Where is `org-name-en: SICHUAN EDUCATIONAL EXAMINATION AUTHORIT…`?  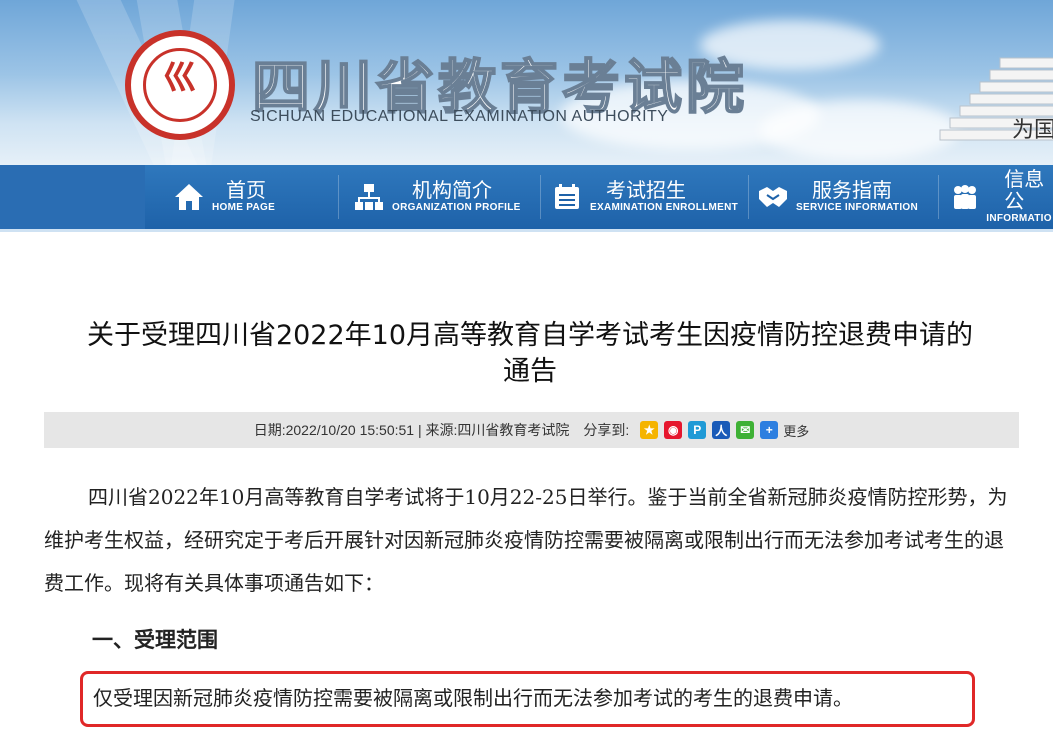
org-name-en: SICHUAN EDUCATIONAL EXAMINATION AUTHORIT… is located at coordinates (459, 116).